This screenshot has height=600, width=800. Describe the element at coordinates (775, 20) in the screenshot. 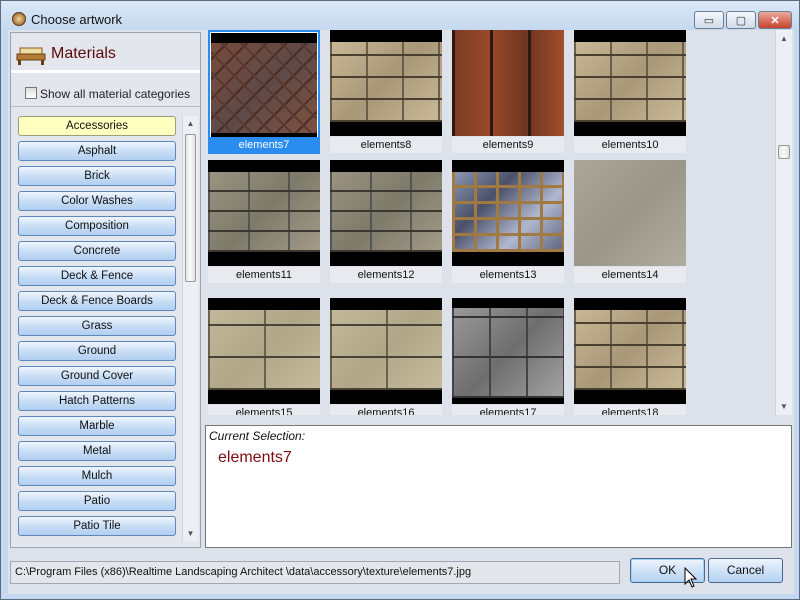

I see `close-button: ✕` at that location.